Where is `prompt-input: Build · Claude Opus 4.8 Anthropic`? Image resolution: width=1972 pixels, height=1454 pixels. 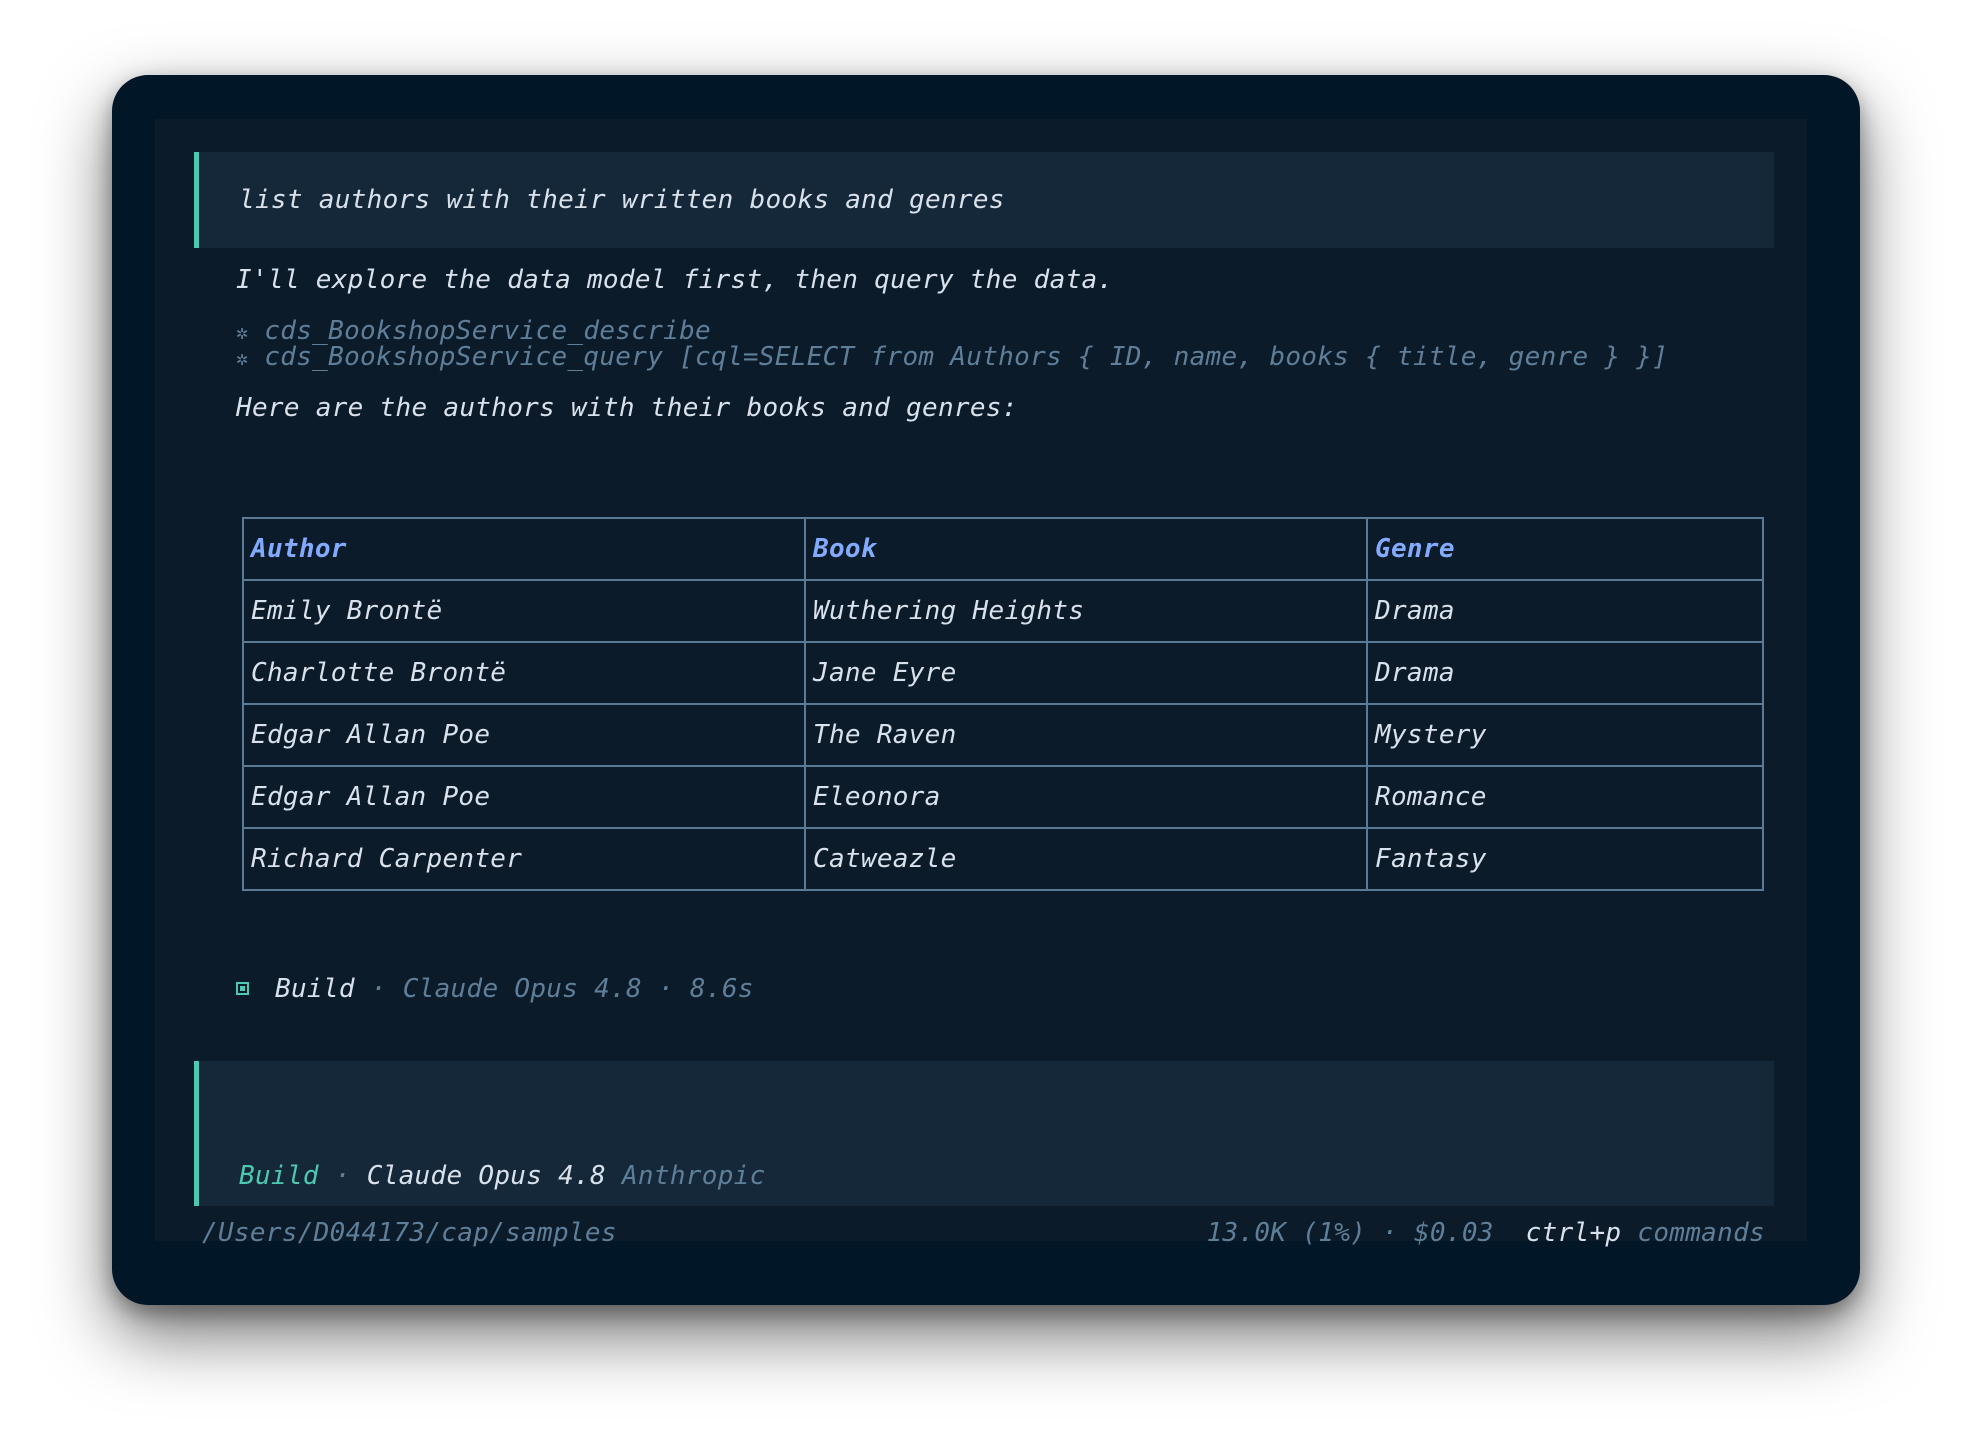
prompt-input: Build · Claude Opus 4.8 Anthropic is located at coordinates (984, 1133).